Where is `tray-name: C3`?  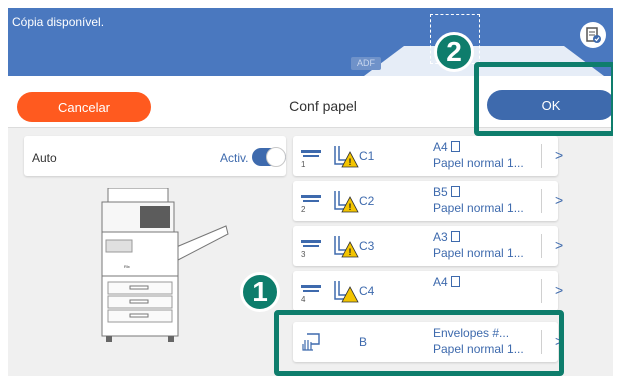 tray-name: C3 is located at coordinates (367, 246).